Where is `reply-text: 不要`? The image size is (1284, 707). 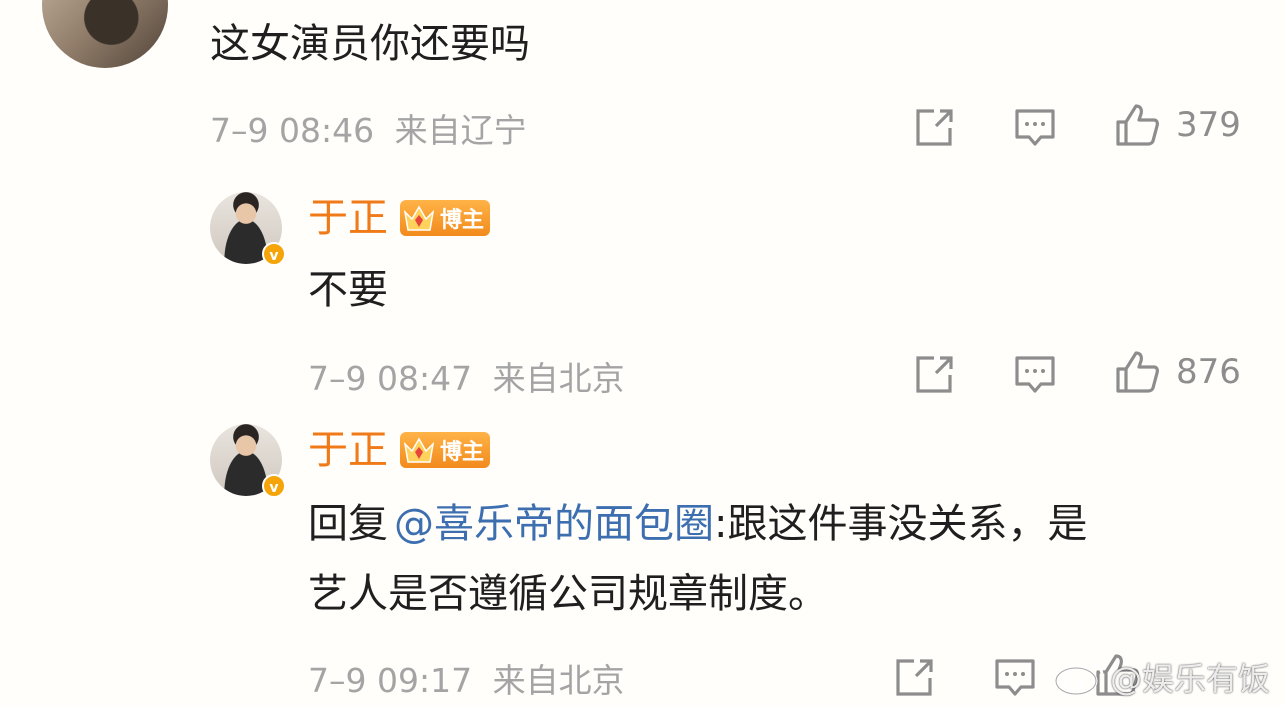
reply-text: 不要 is located at coordinates (348, 290).